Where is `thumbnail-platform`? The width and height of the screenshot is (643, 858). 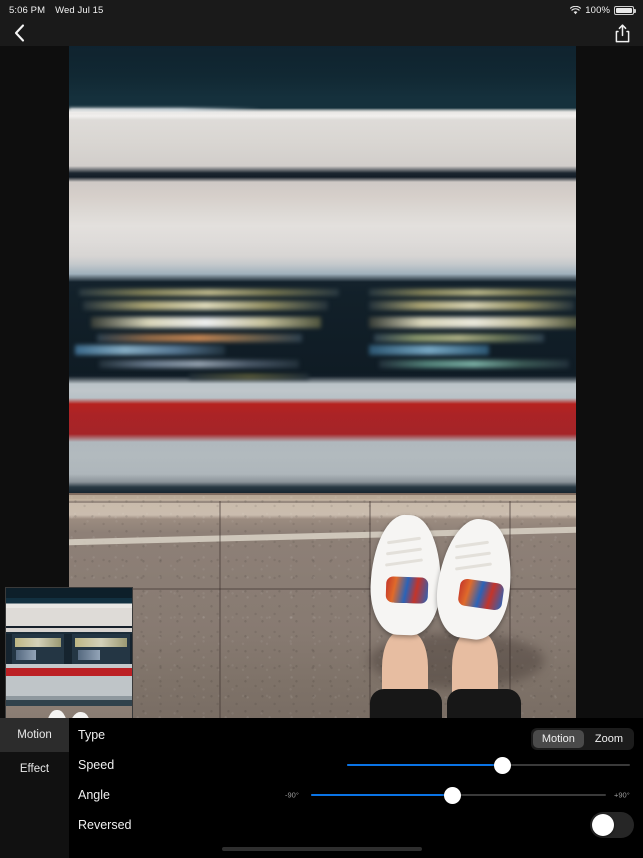
thumbnail-platform is located at coordinates (69, 712).